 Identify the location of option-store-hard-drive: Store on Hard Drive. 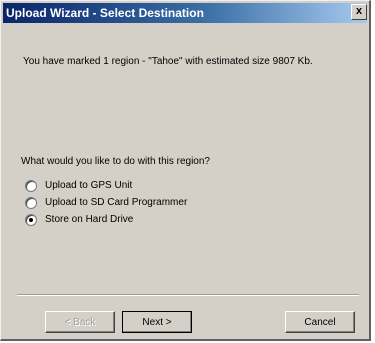
(106, 219).